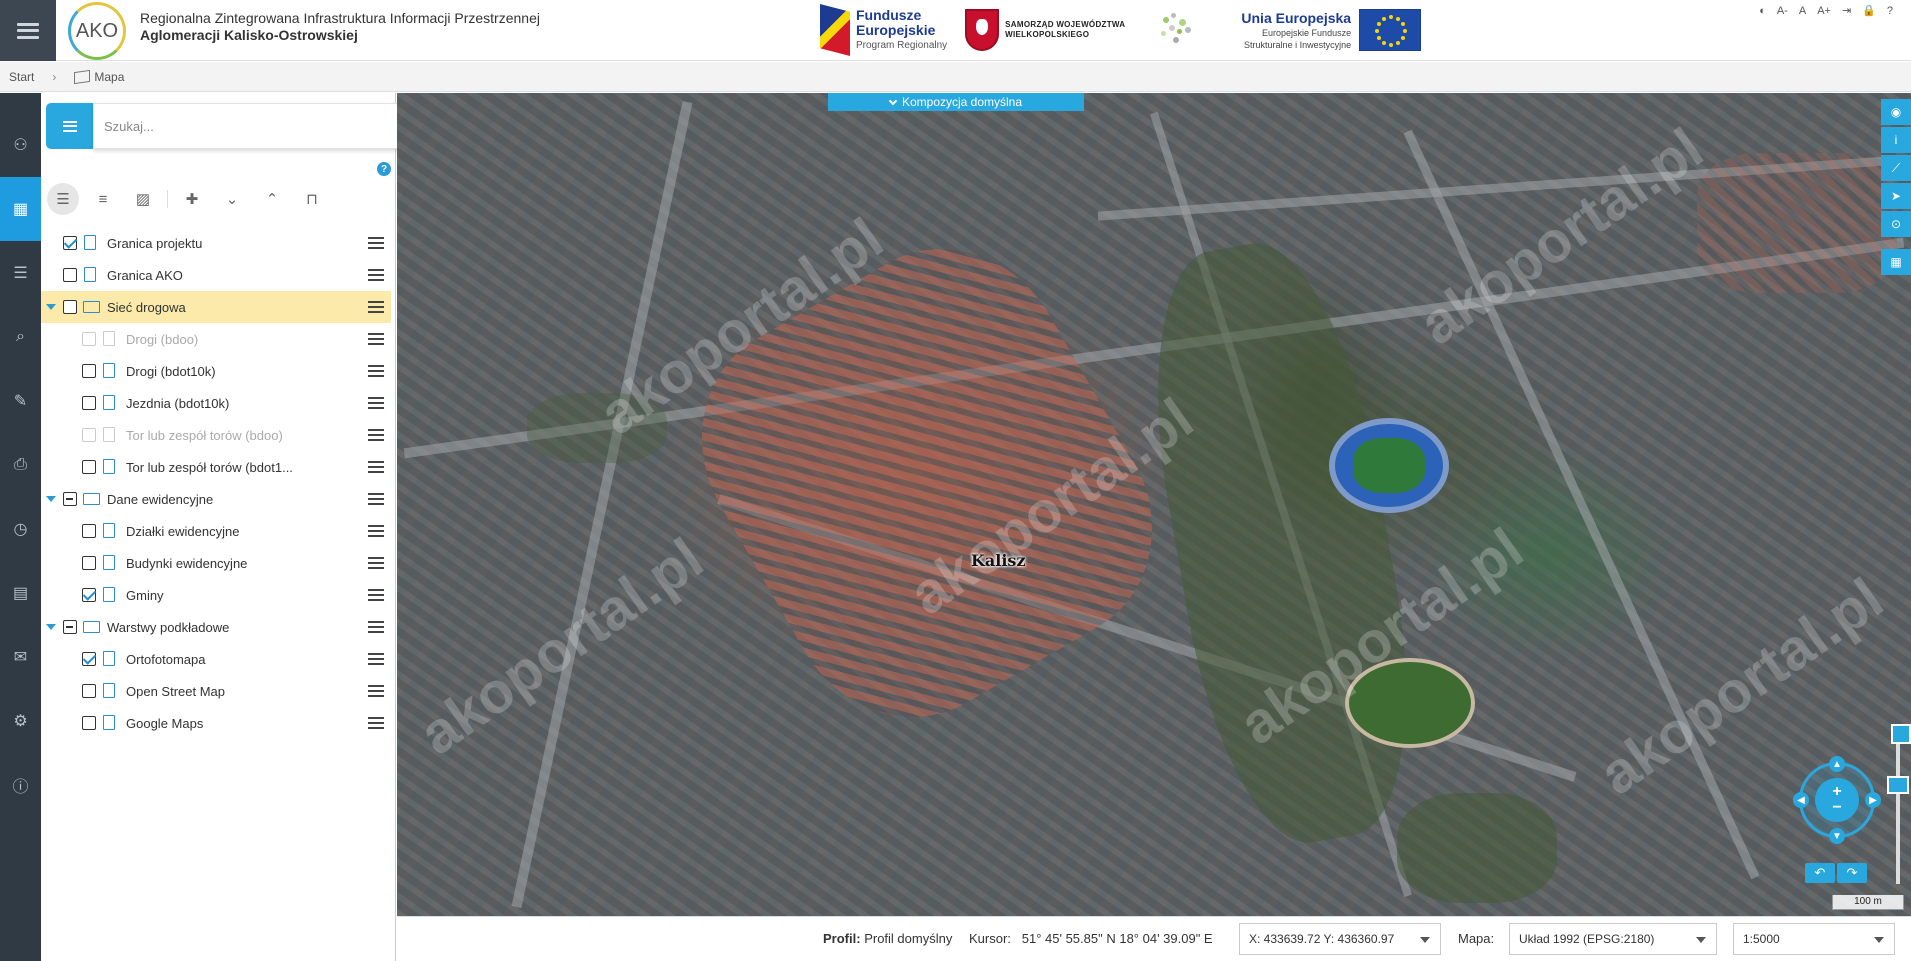 This screenshot has height=961, width=1911. I want to click on pan-down-icon: ▼, so click(1837, 836).